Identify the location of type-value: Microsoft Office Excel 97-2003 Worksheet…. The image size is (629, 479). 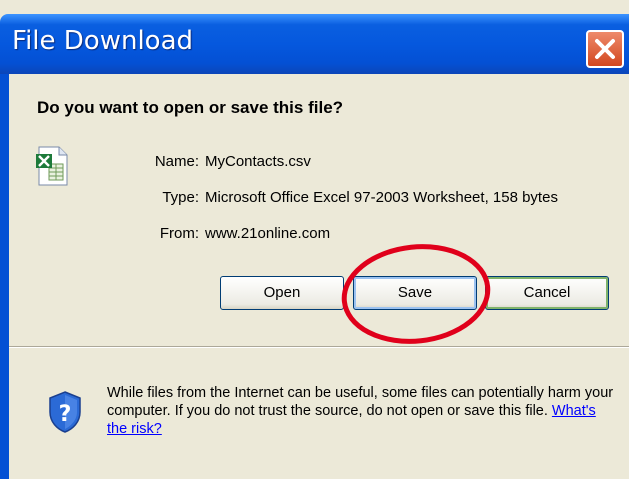
(381, 197).